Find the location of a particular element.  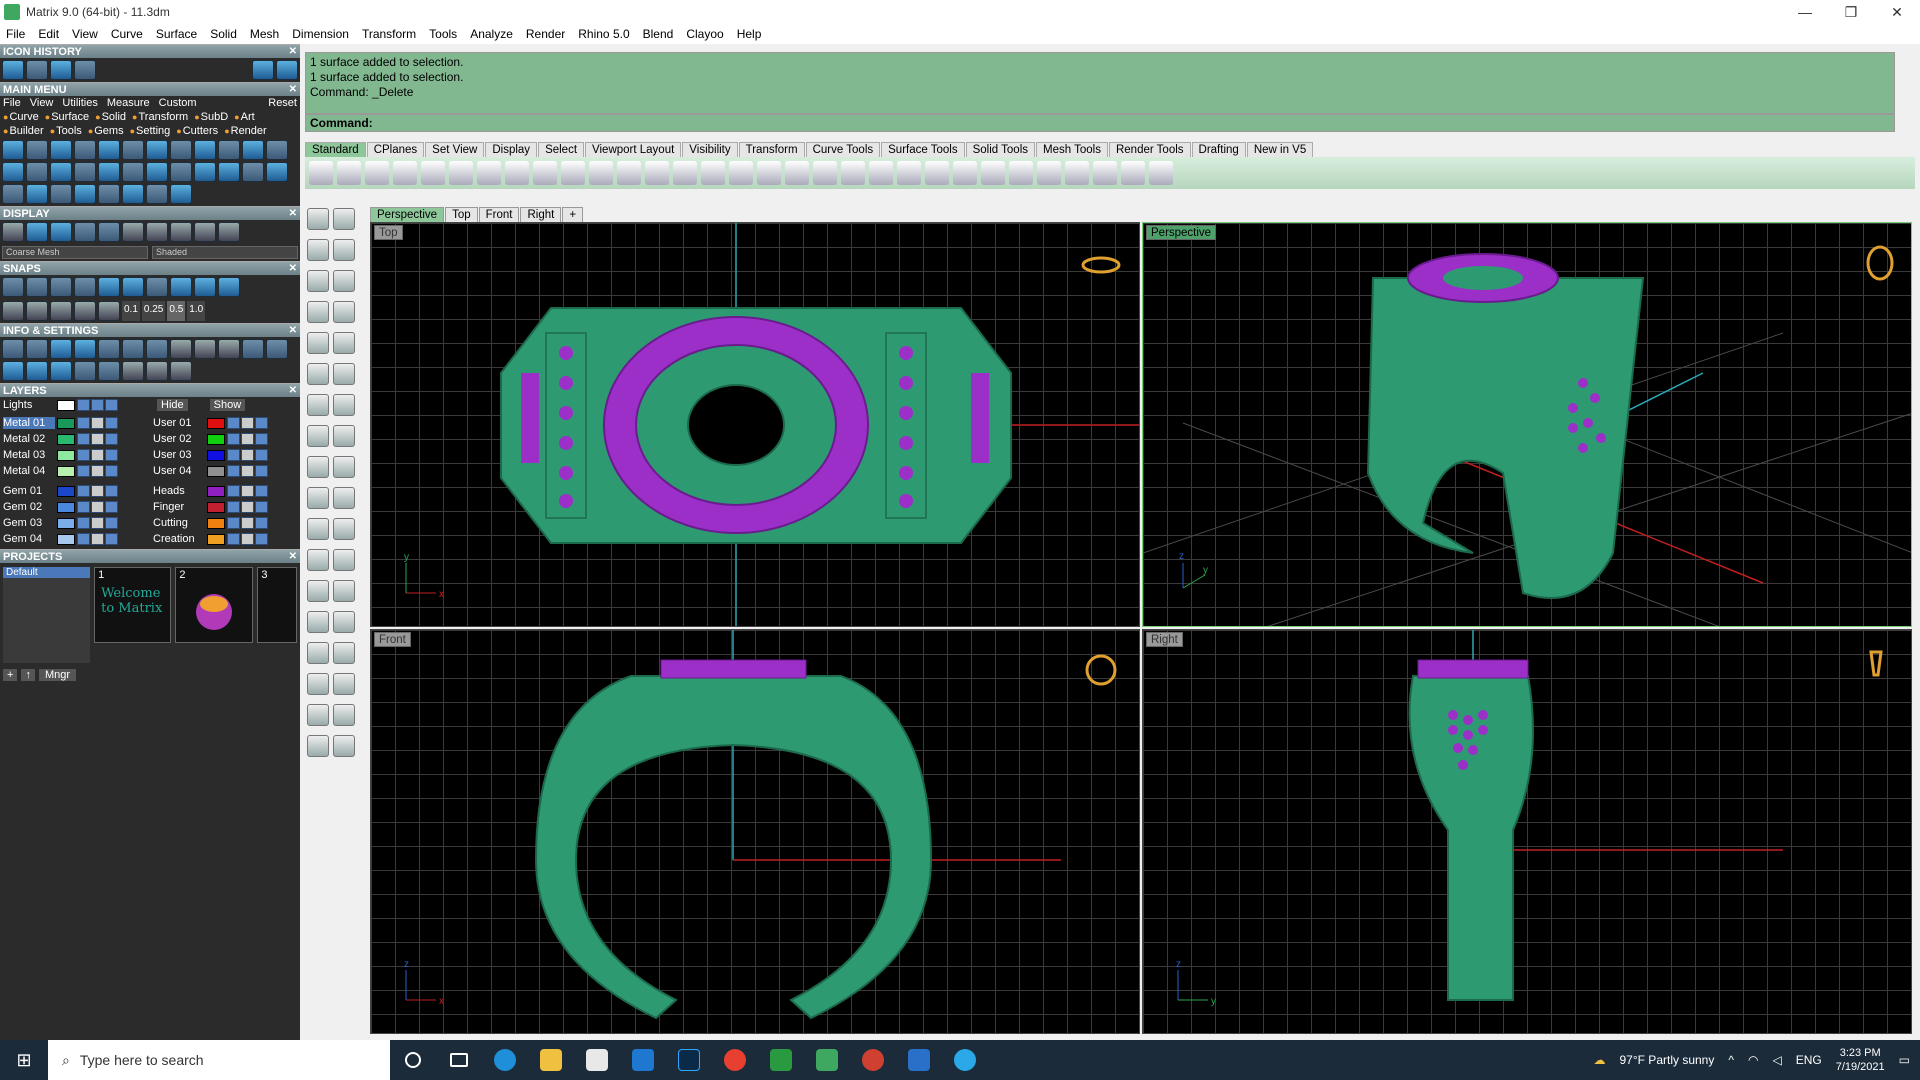

gumball-icon is located at coordinates (344, 684).